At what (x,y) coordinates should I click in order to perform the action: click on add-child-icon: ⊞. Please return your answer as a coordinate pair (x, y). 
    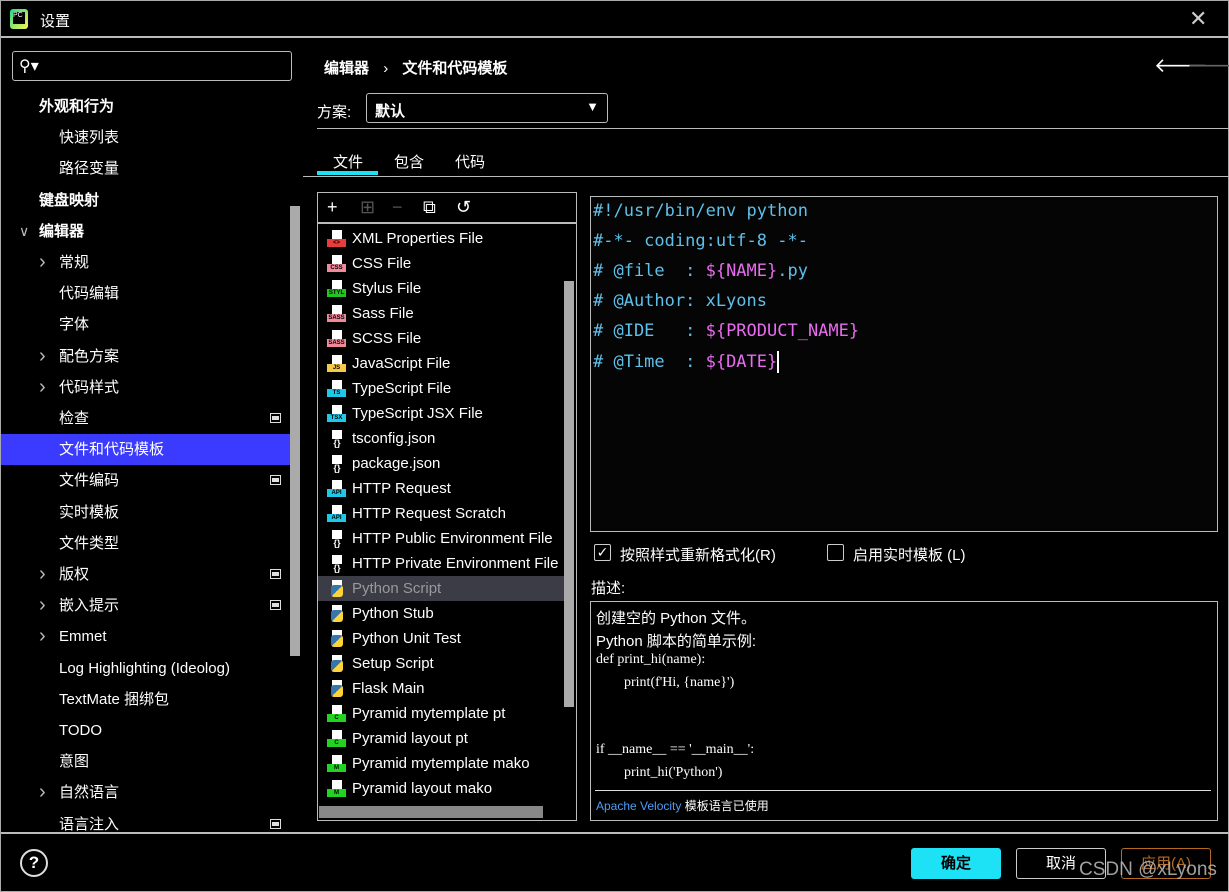
    Looking at the image, I should click on (367, 207).